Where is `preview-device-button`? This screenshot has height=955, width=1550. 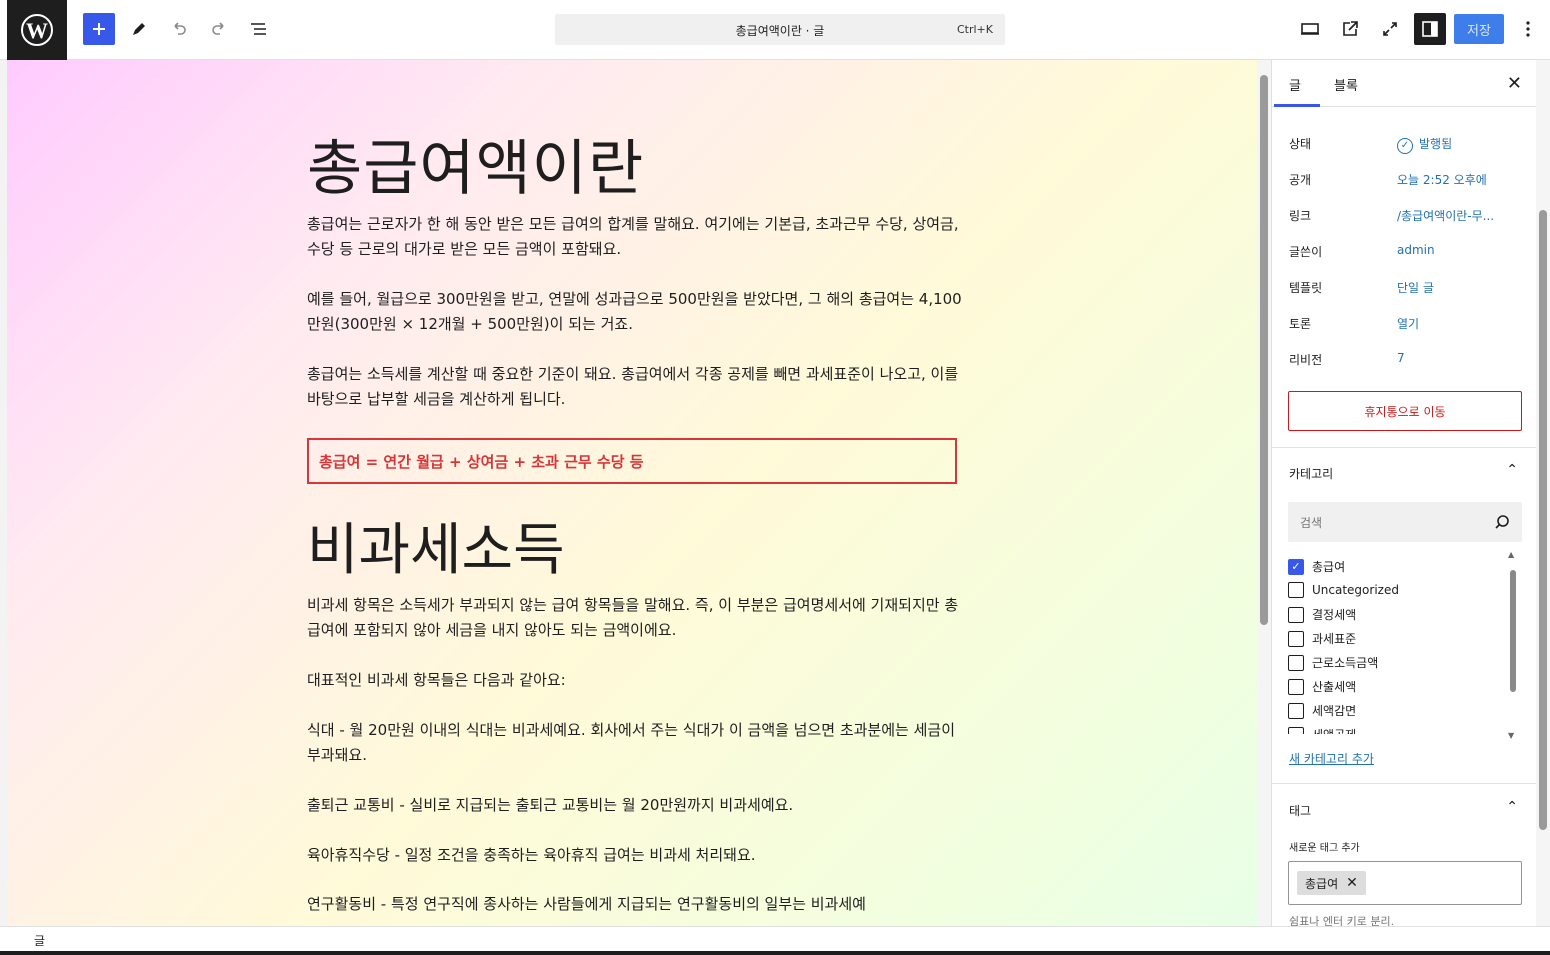 preview-device-button is located at coordinates (1310, 29).